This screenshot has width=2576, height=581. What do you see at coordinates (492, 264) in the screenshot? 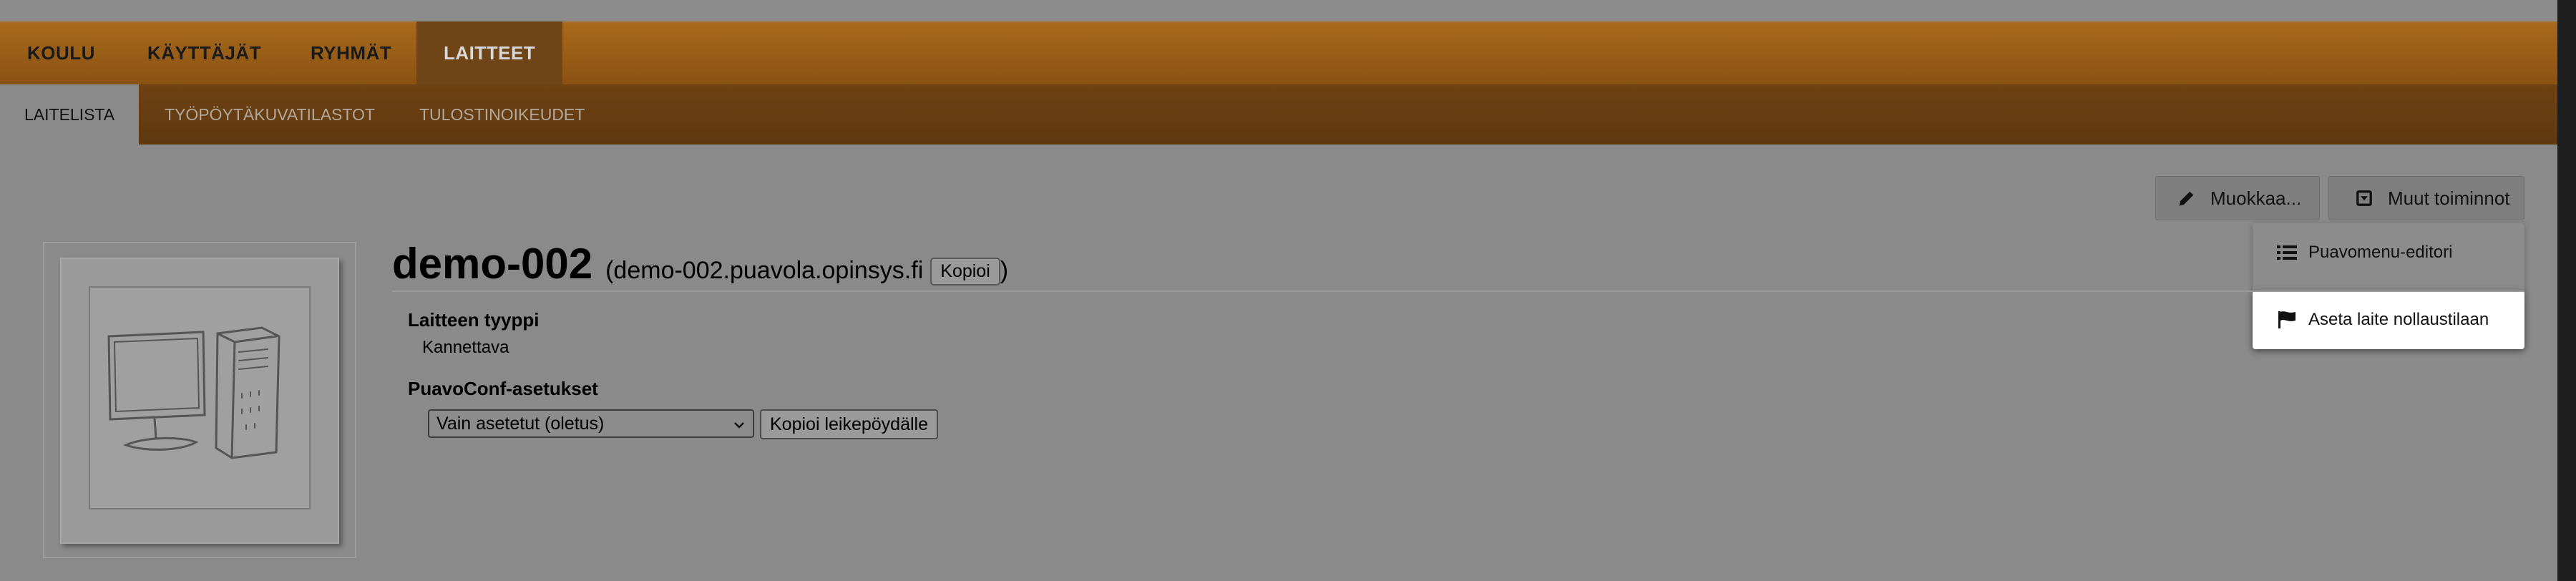
I see `device-name: demo-002` at bounding box center [492, 264].